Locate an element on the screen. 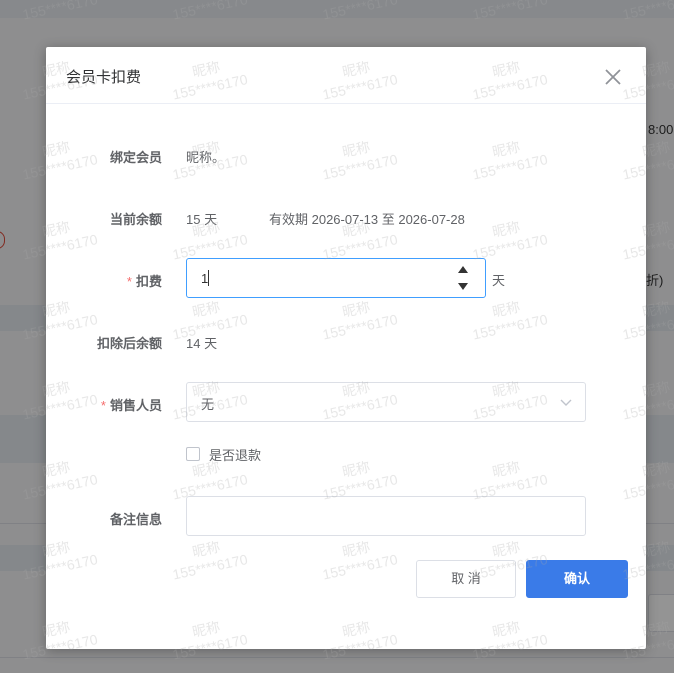 This screenshot has height=673, width=674. chevron-down-icon is located at coordinates (566, 402).